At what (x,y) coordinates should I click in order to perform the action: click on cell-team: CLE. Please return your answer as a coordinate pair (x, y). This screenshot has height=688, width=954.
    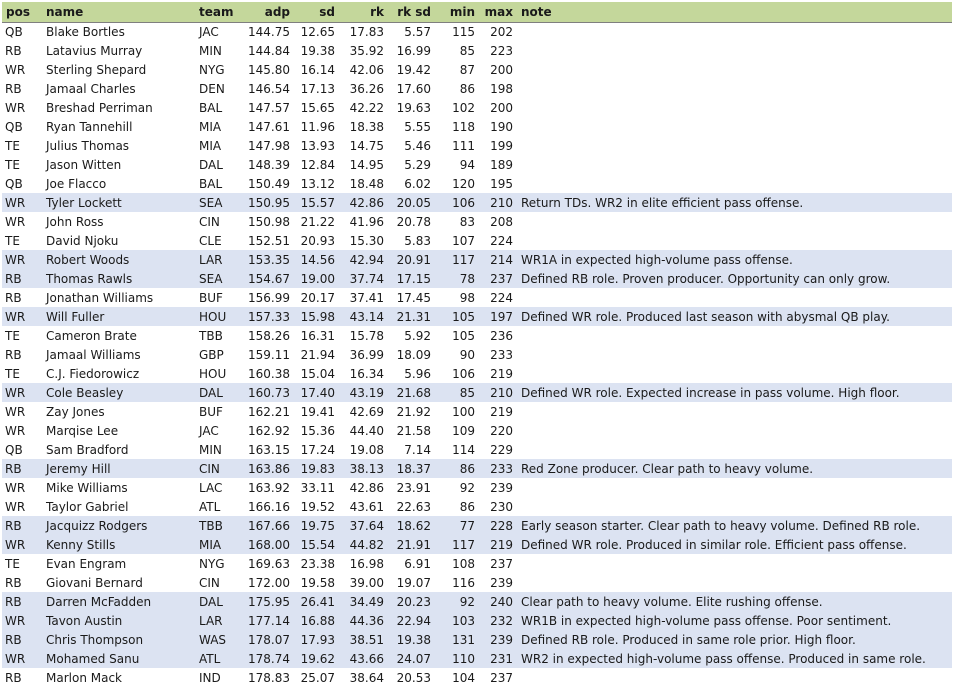
    Looking at the image, I should click on (210, 240).